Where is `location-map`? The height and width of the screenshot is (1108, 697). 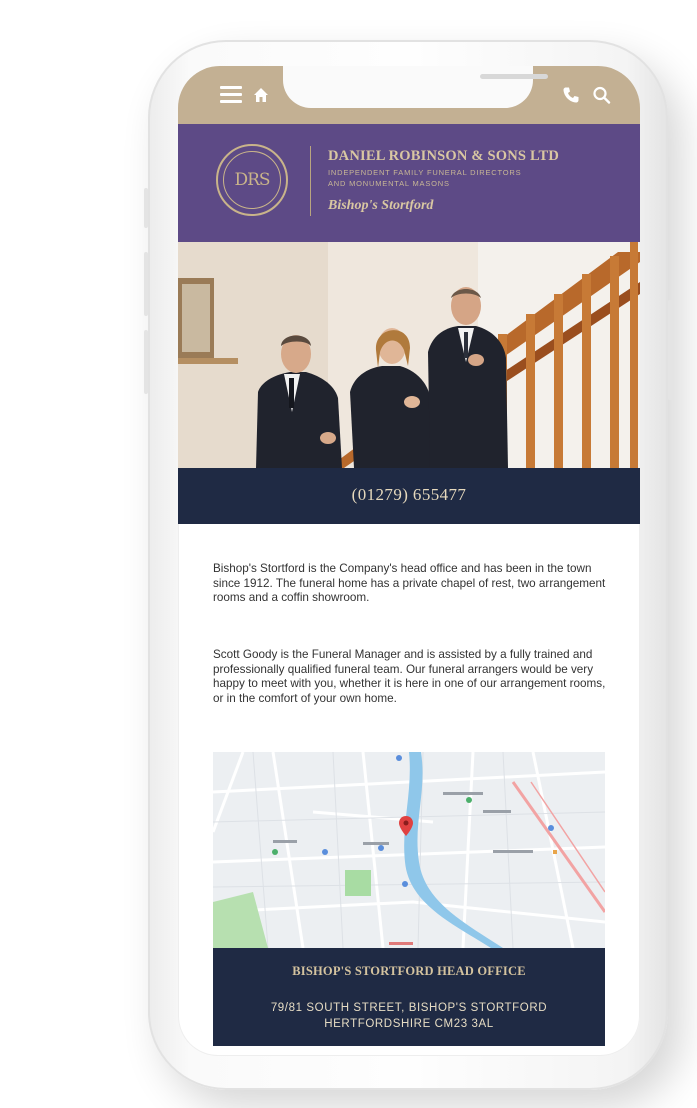
location-map is located at coordinates (409, 850).